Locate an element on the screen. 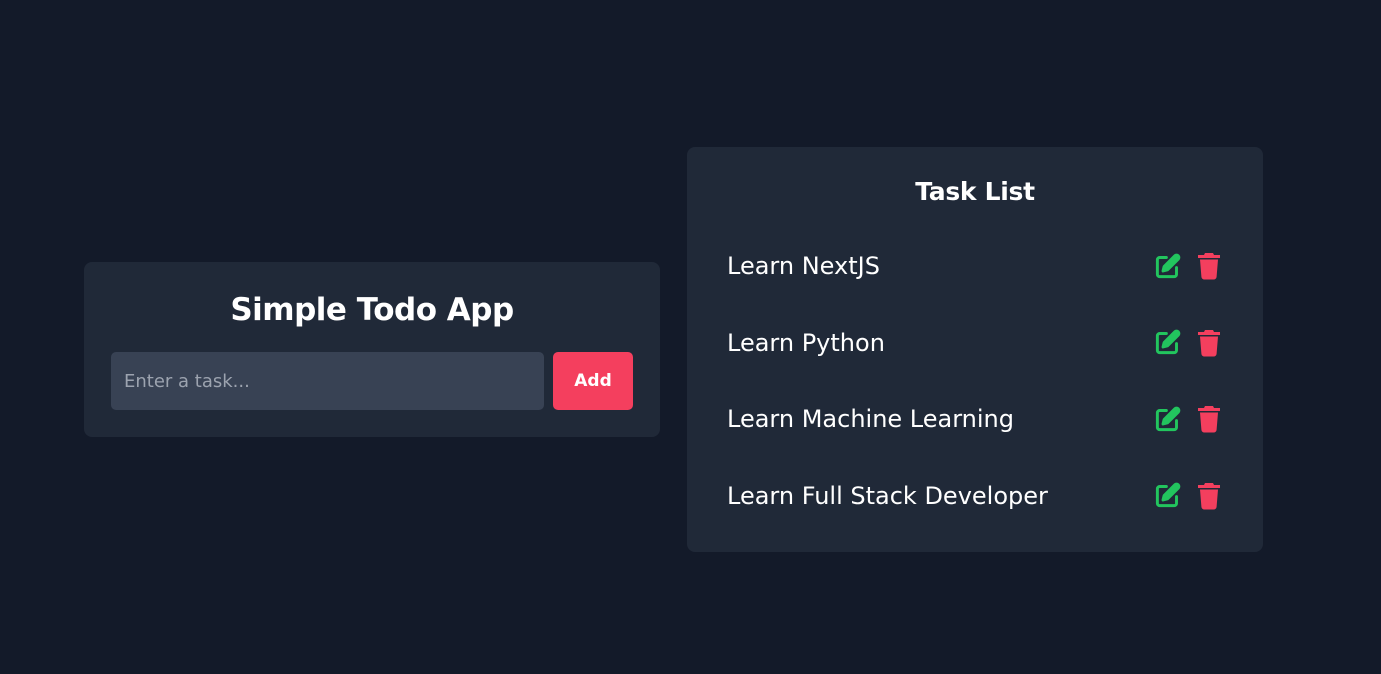 The height and width of the screenshot is (674, 1381). task-list-title: Task List is located at coordinates (975, 191).